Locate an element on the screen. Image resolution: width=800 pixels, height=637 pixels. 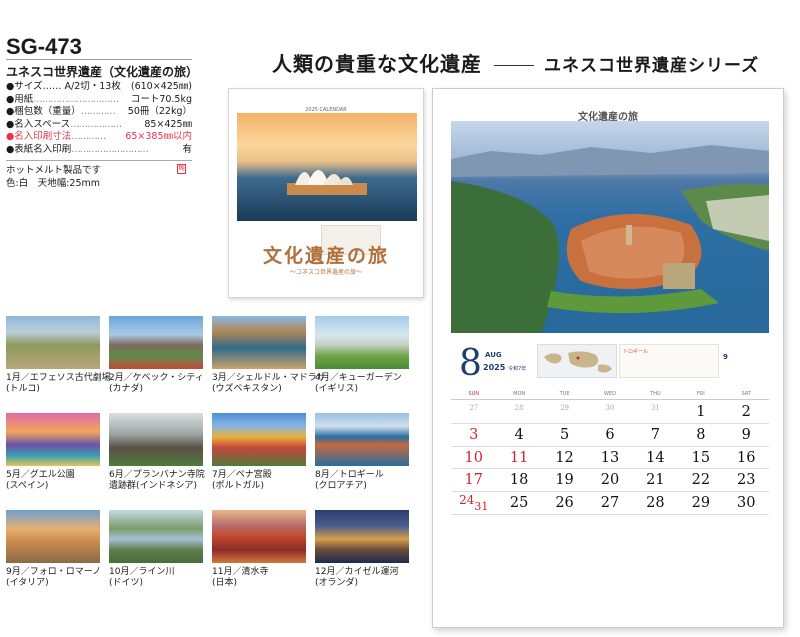
date-cell: 6 is located at coordinates (610, 434).